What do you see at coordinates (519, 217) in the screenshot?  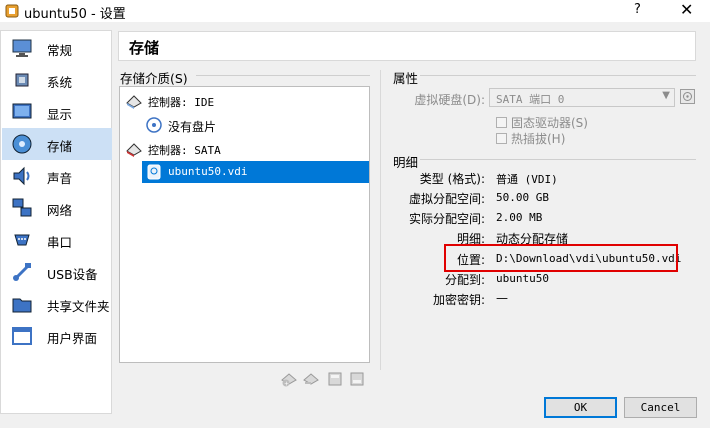 I see `detail-value-actual-size: 2.00 MB` at bounding box center [519, 217].